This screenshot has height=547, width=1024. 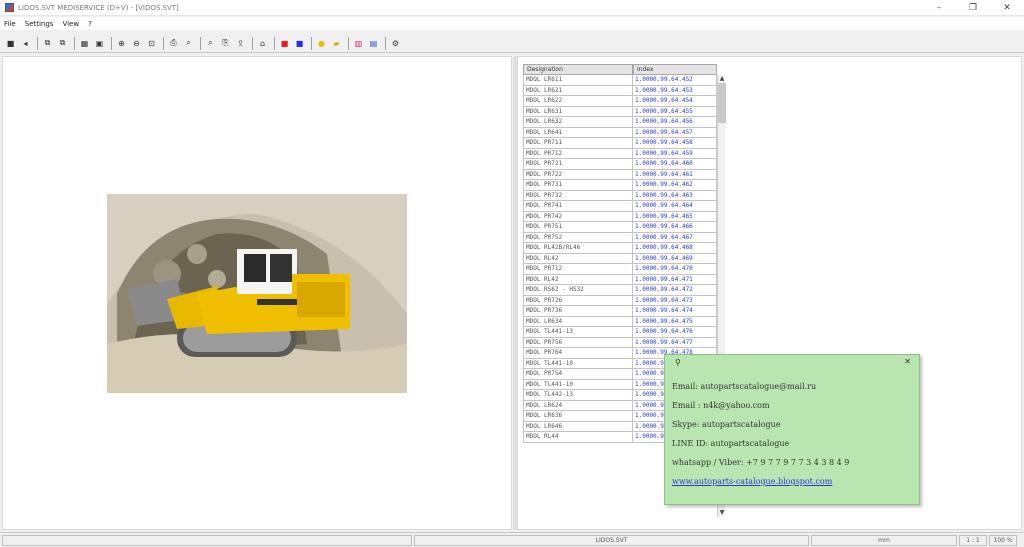 What do you see at coordinates (675, 237) in the screenshot?
I see `cell-index-link: 1.0000.99.64.467` at bounding box center [675, 237].